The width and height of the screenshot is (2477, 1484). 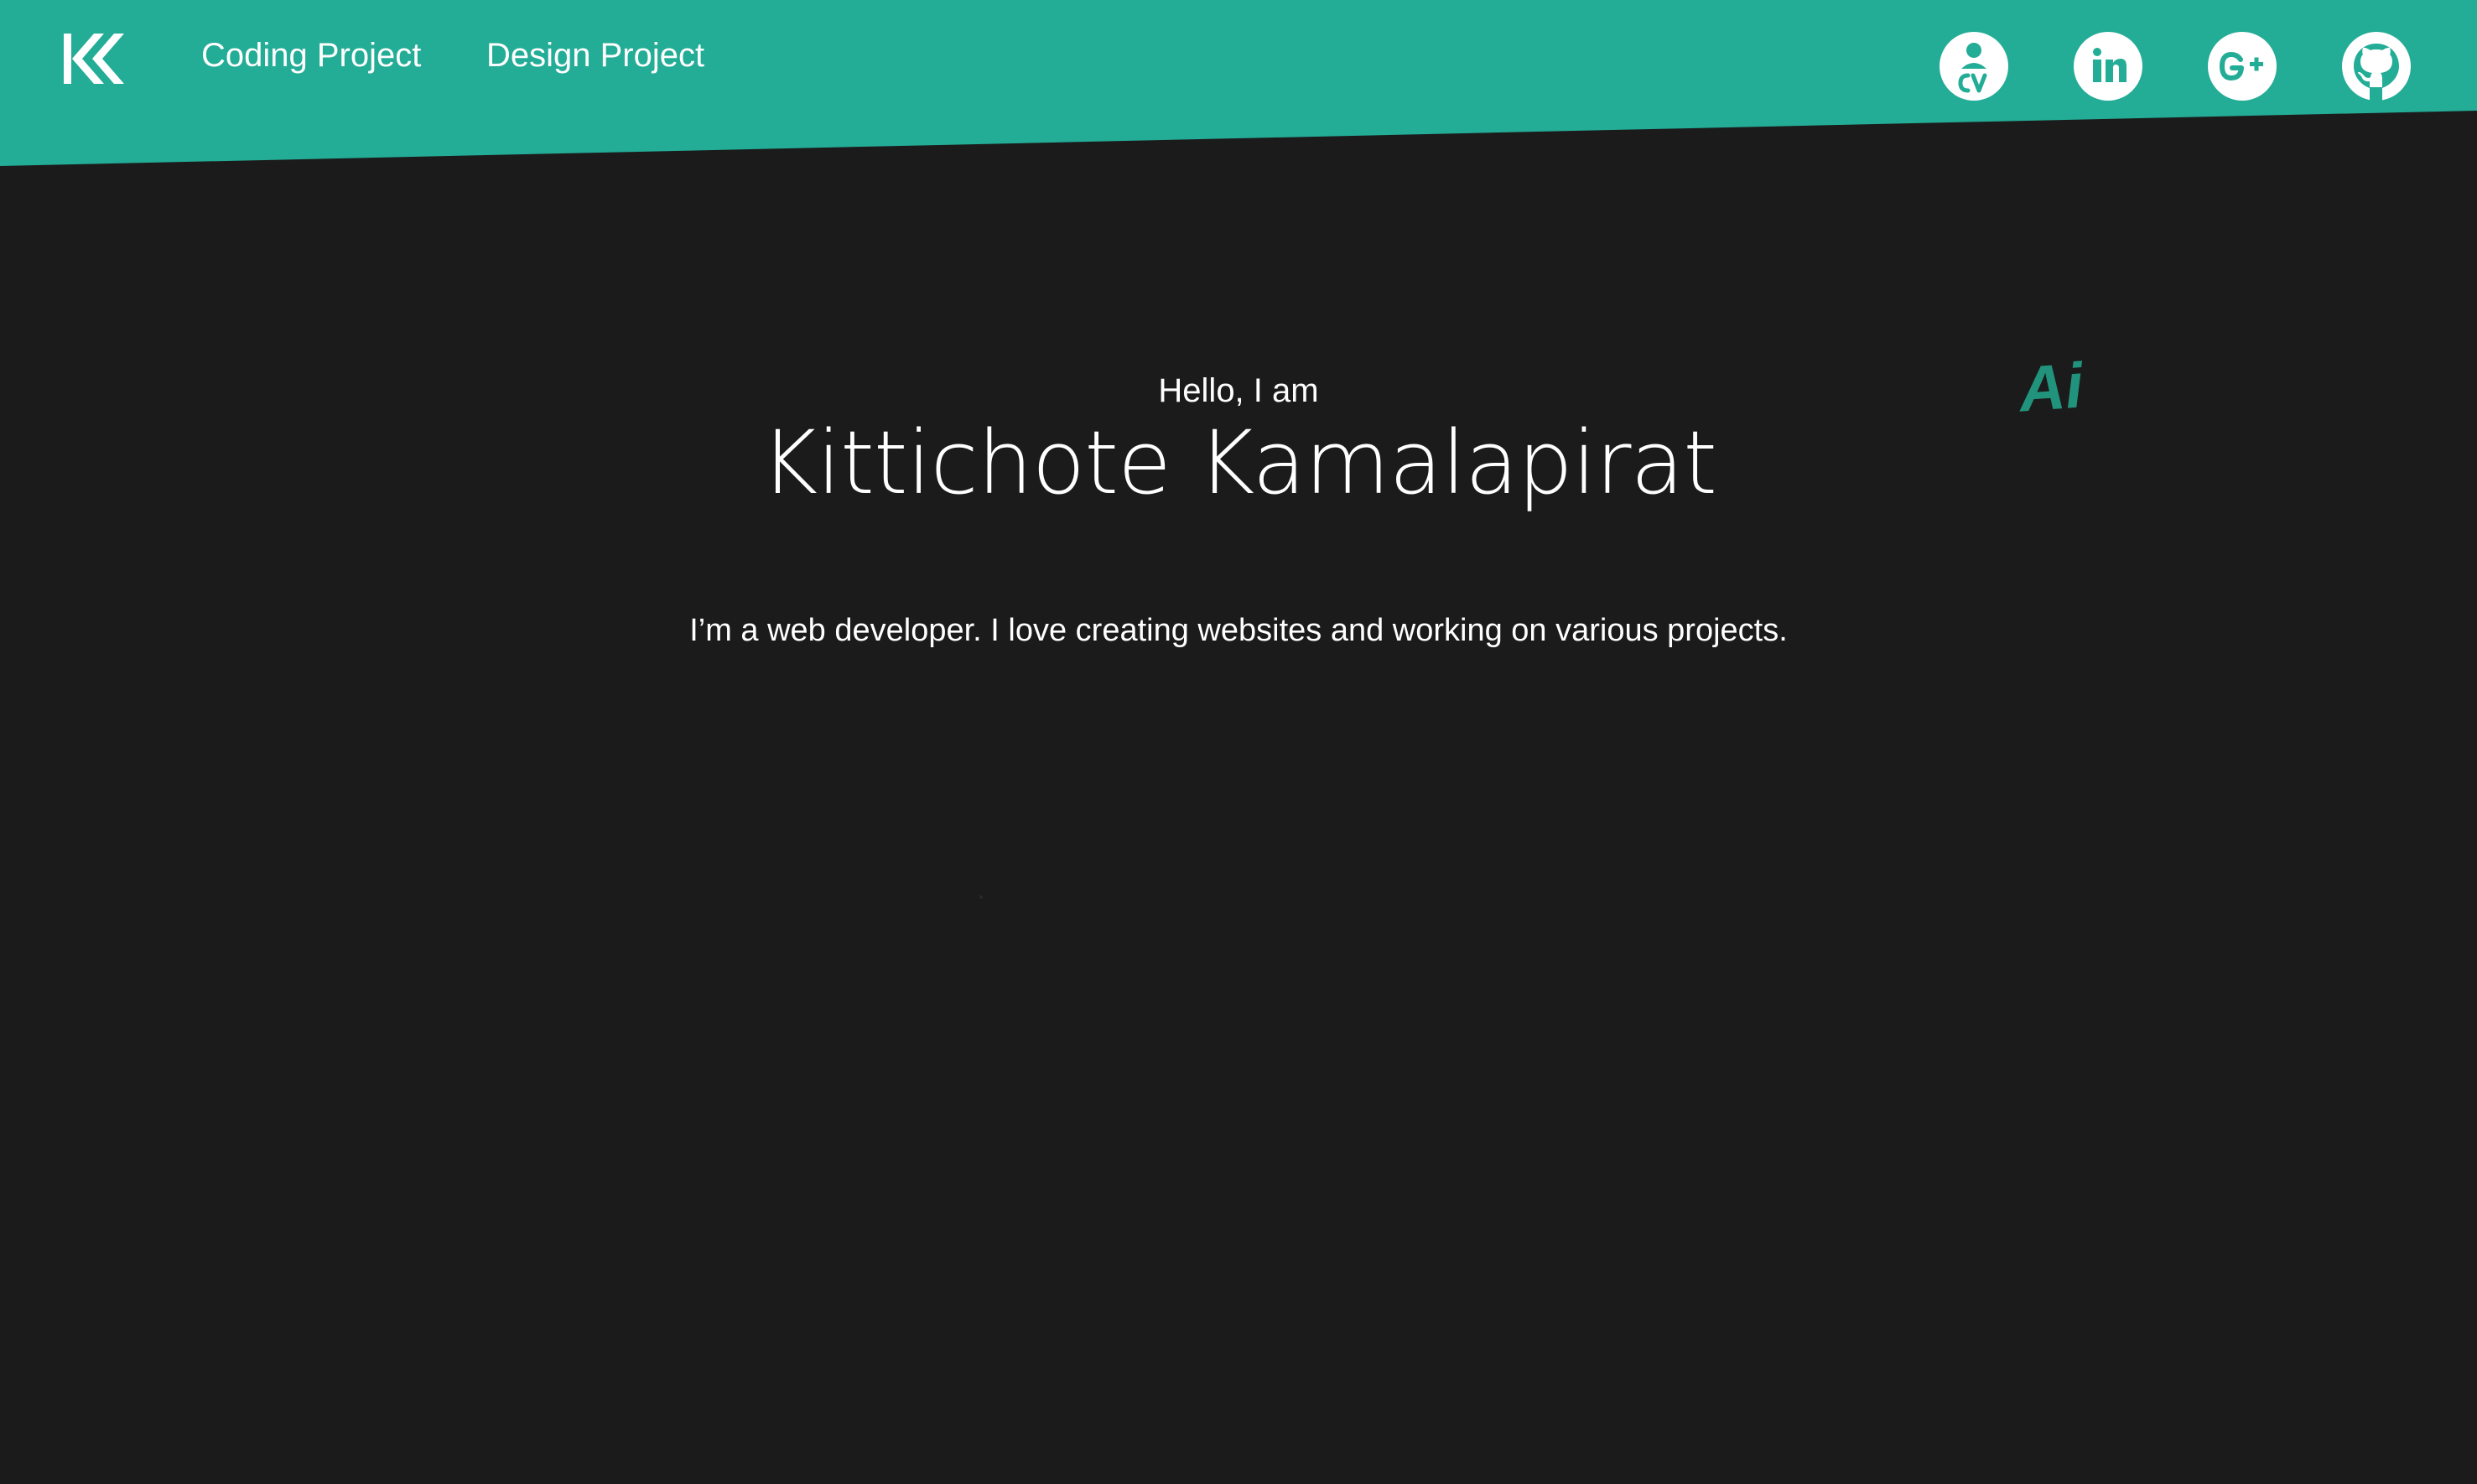 What do you see at coordinates (100, 58) in the screenshot?
I see `kk-logo-icon` at bounding box center [100, 58].